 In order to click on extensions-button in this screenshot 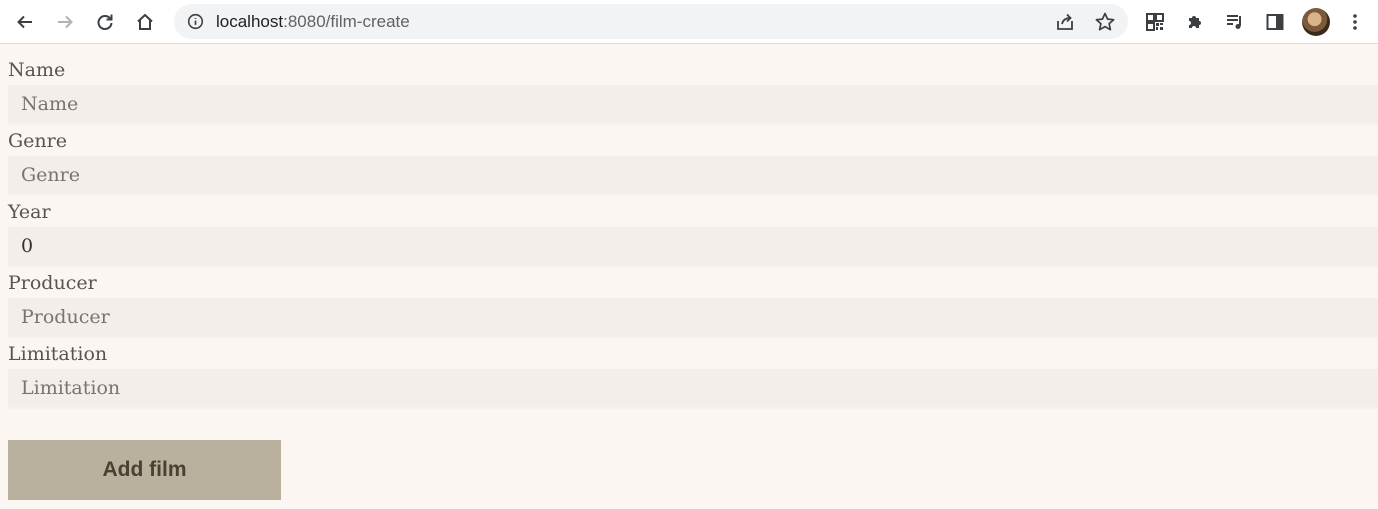, I will do `click(1195, 22)`.